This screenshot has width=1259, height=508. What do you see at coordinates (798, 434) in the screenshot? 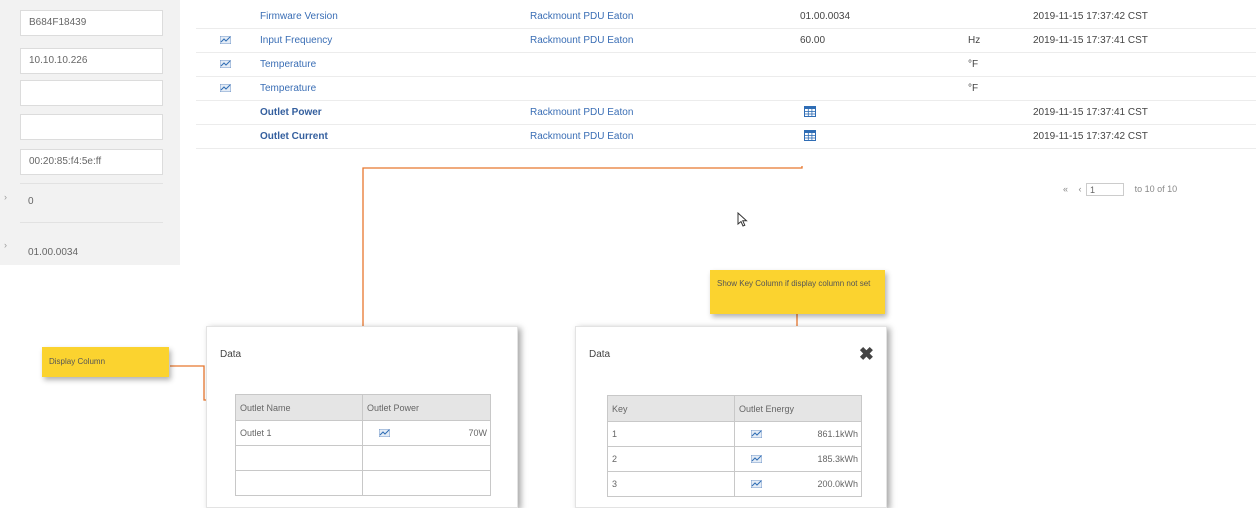
I see `energy-value-cell: 861.1kWh` at bounding box center [798, 434].